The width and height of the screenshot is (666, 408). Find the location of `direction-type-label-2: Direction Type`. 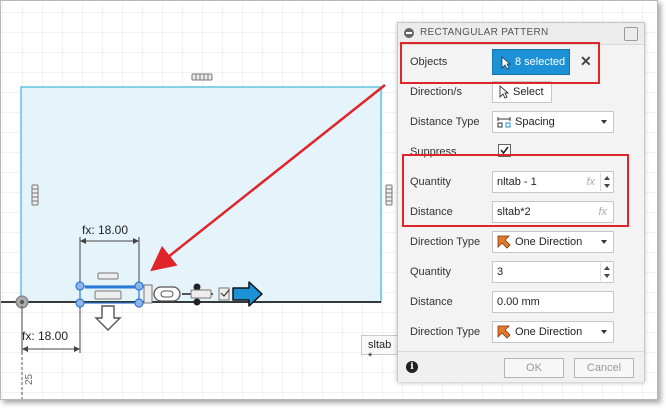

direction-type-label-2: Direction Type is located at coordinates (445, 332).